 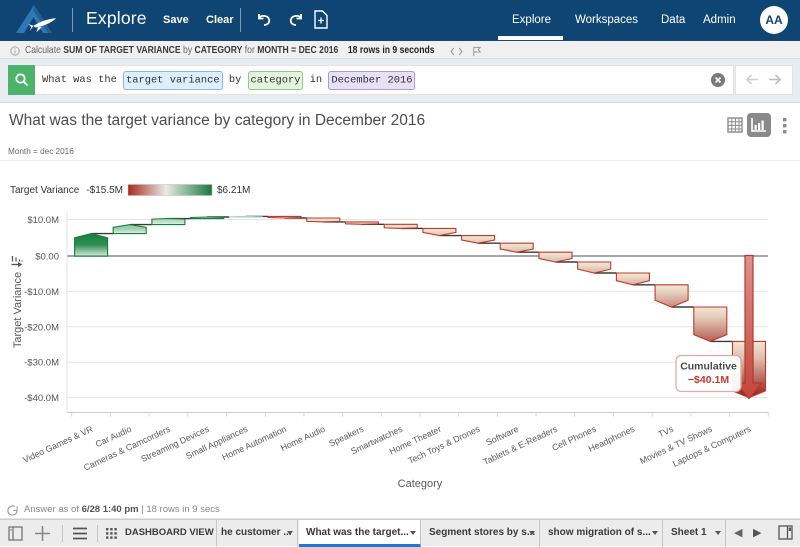 What do you see at coordinates (41, 363) in the screenshot?
I see `svg-text: -$30.0M` at bounding box center [41, 363].